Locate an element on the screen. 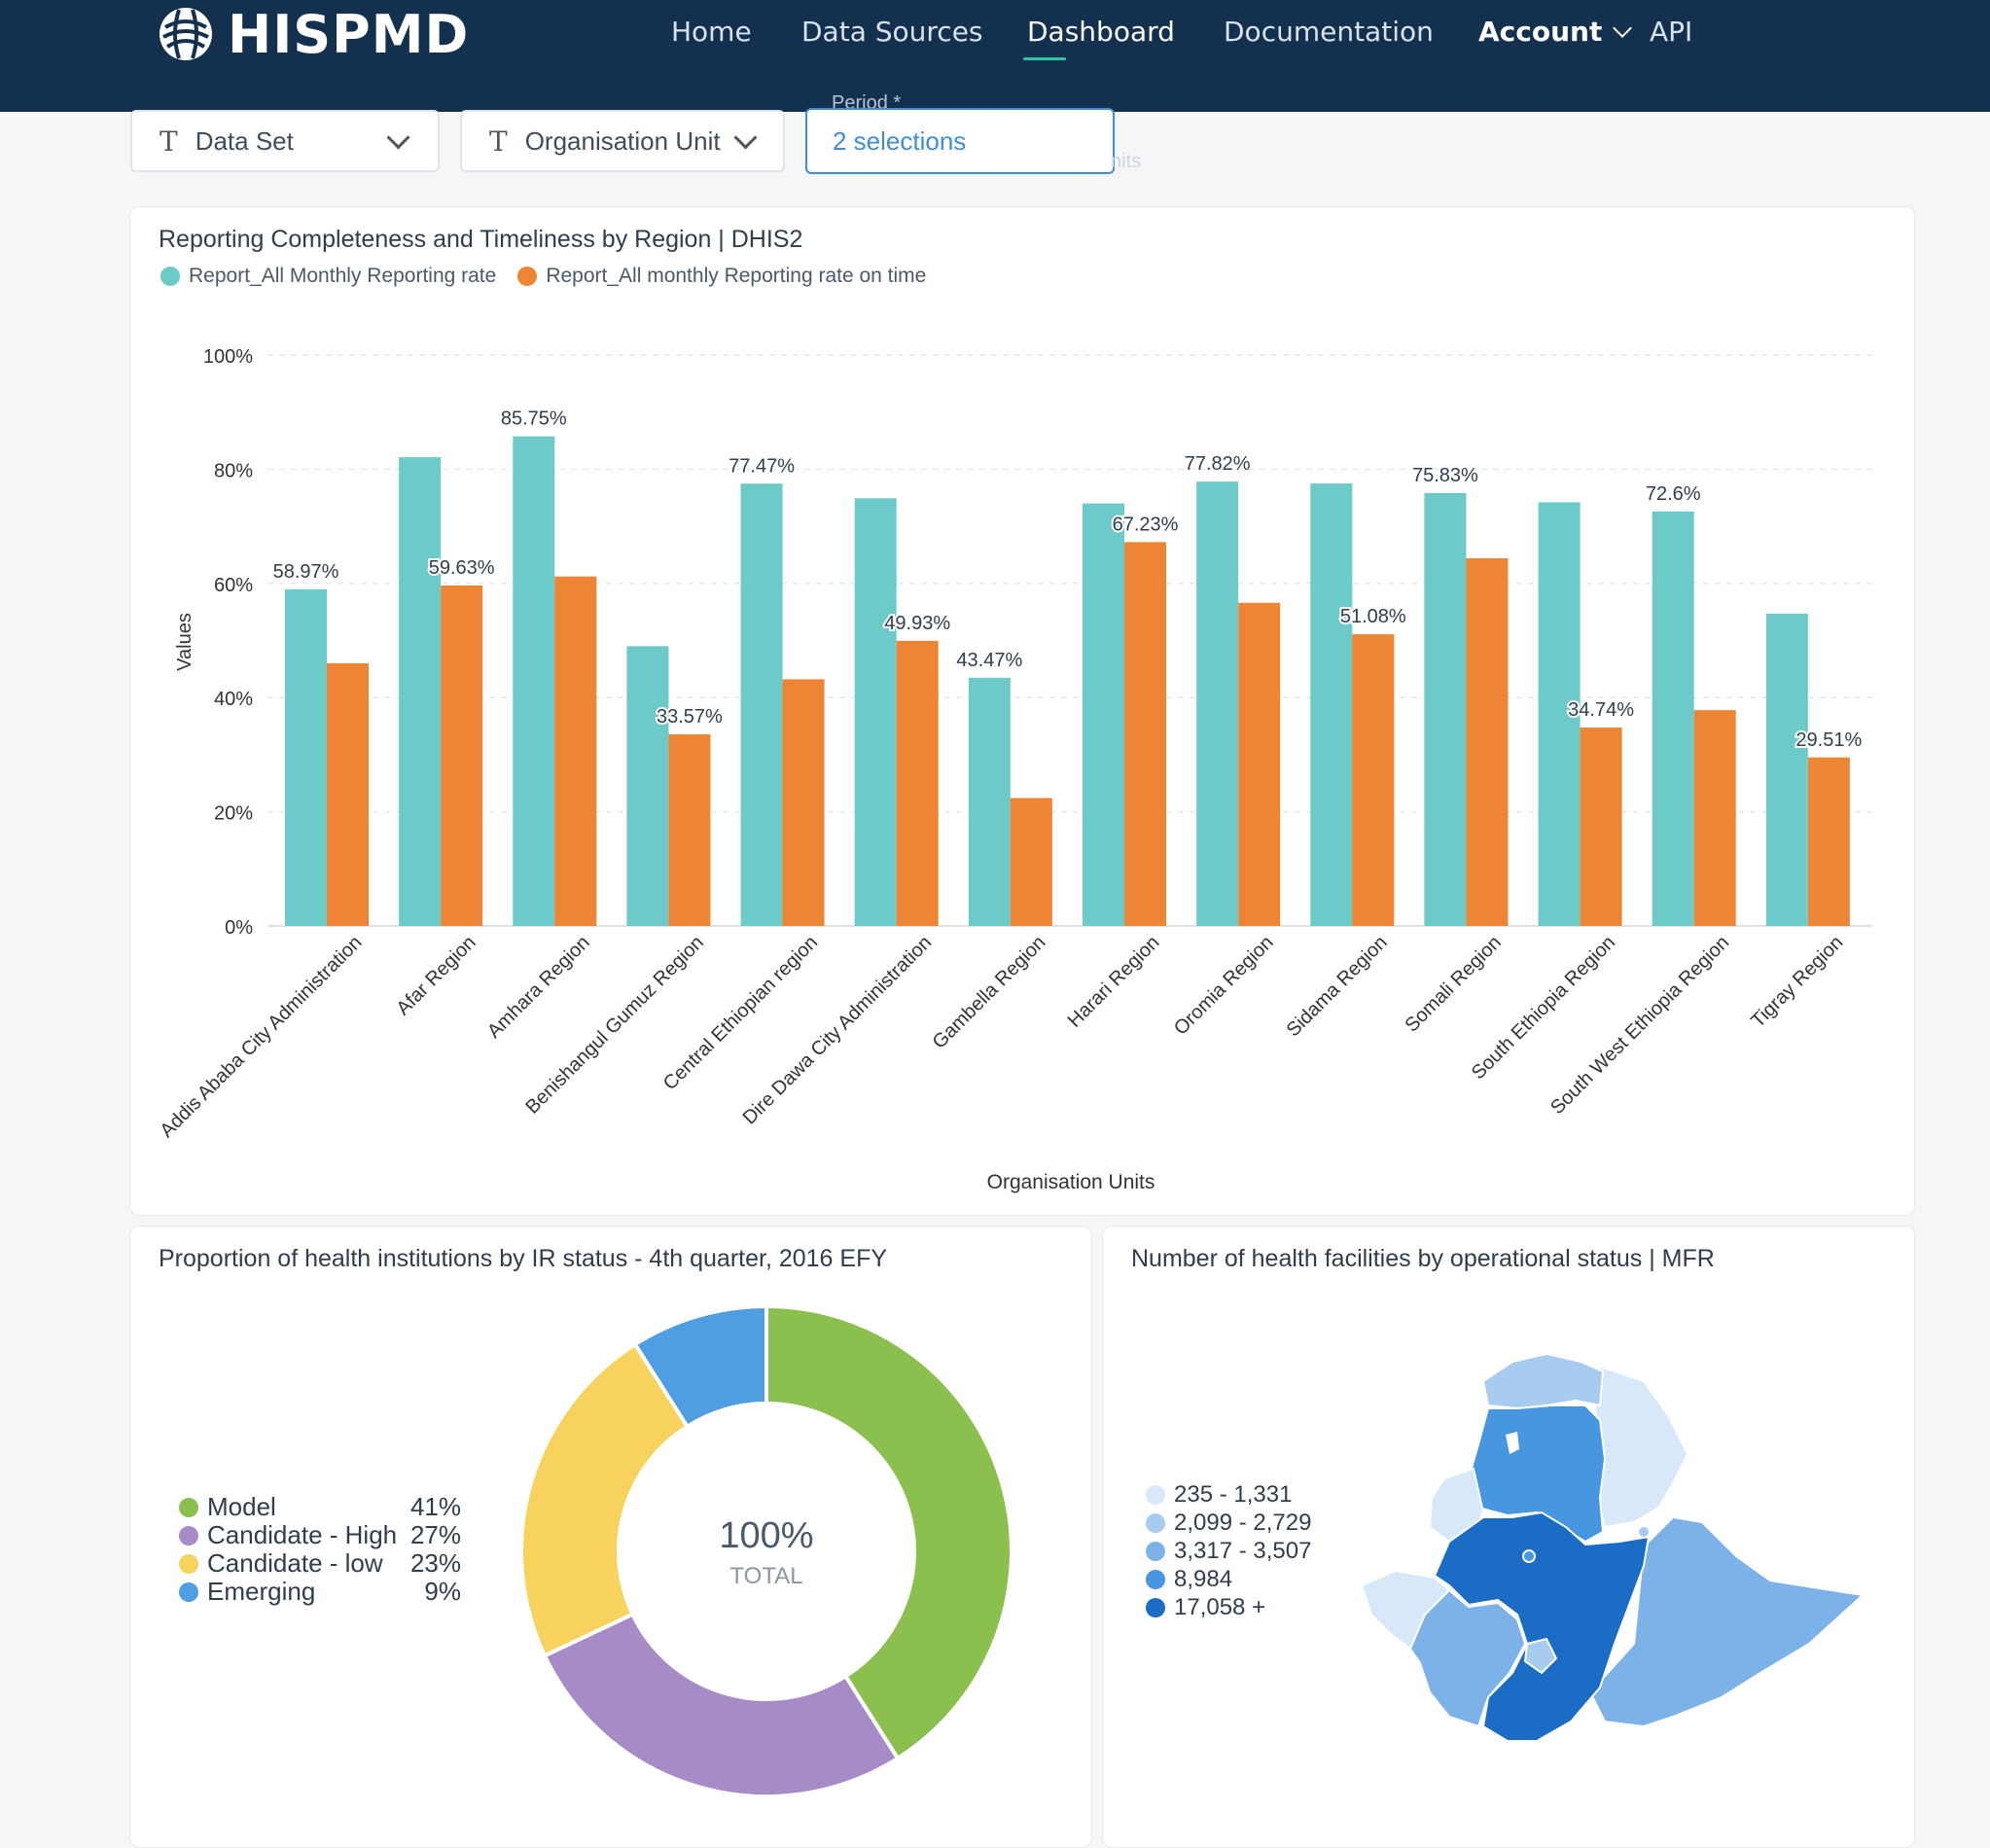 This screenshot has width=1990, height=1848. data-label: 51.08% is located at coordinates (1373, 616).